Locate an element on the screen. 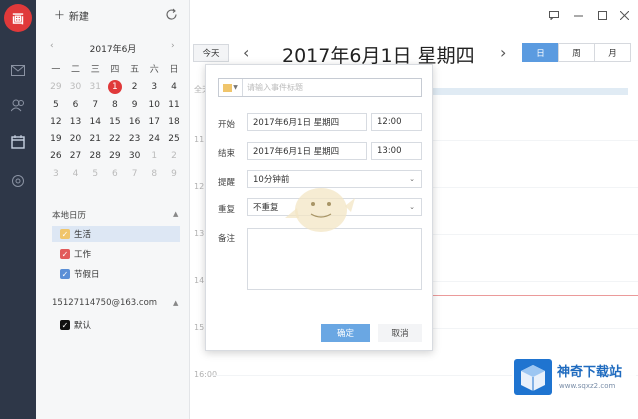 This screenshot has height=419, width=638. close-icon is located at coordinates (624, 15).